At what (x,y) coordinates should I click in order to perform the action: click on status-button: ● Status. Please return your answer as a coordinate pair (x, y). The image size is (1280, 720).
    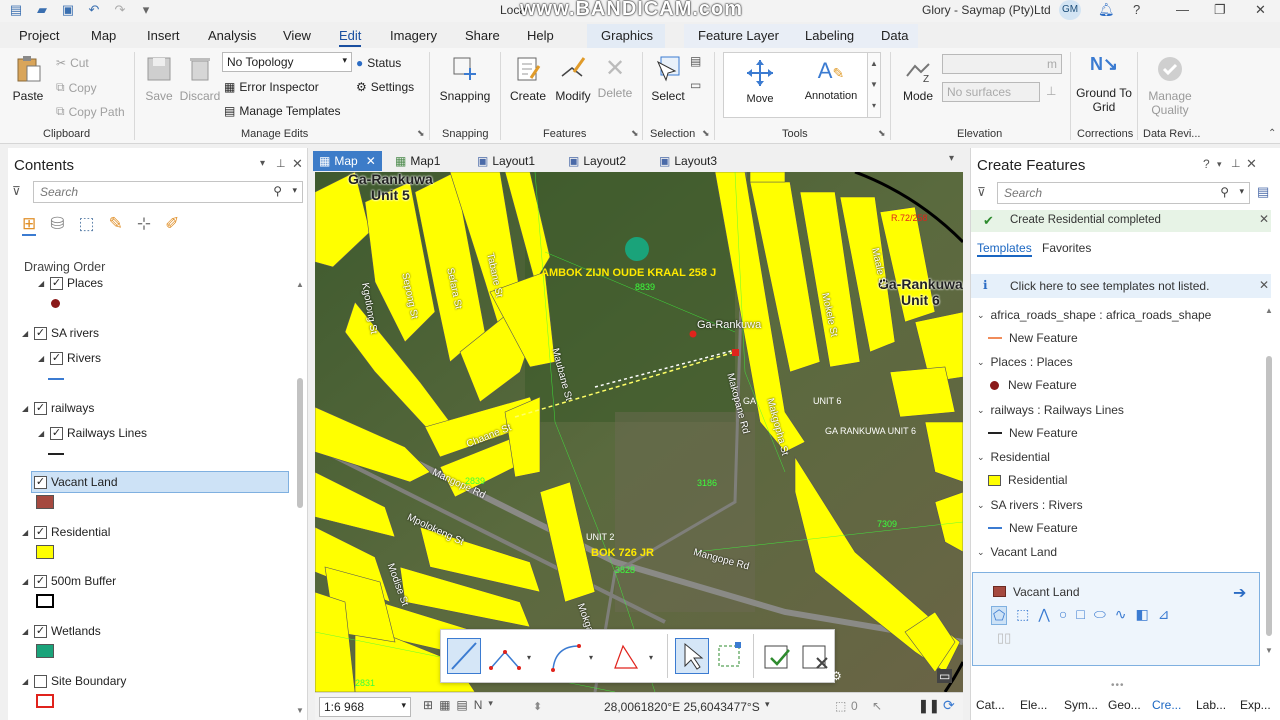
    Looking at the image, I should click on (378, 63).